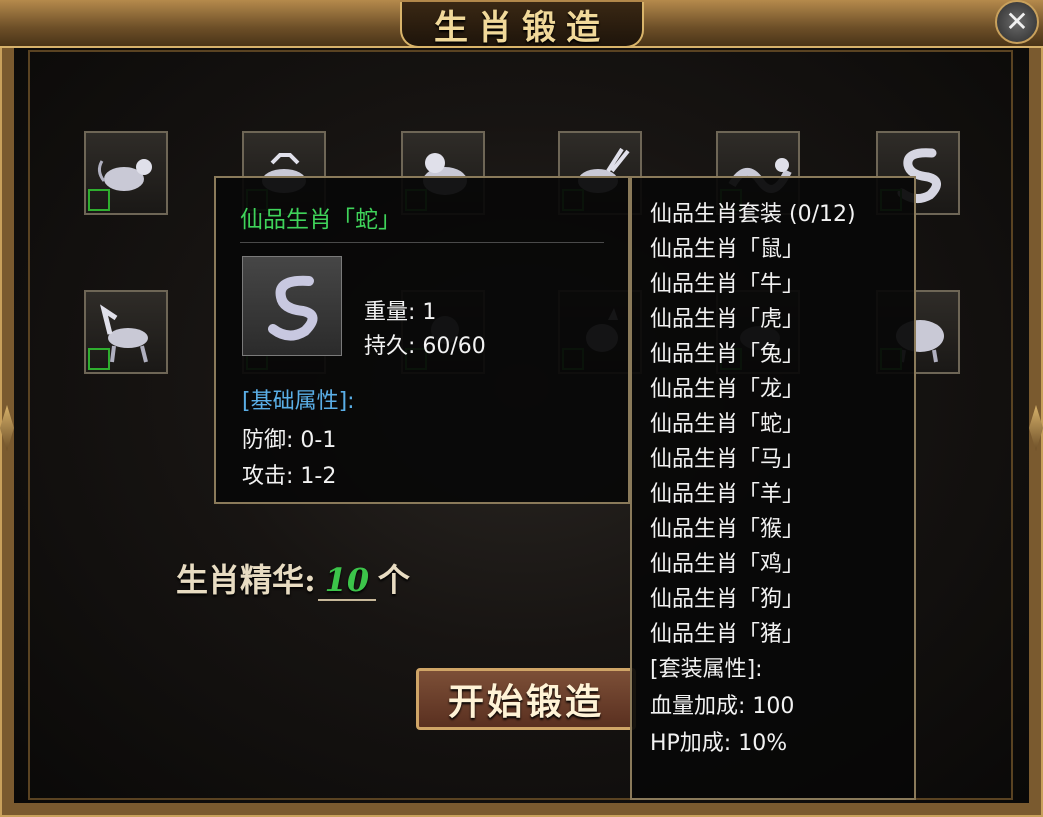 The width and height of the screenshot is (1043, 817). What do you see at coordinates (400, 312) in the screenshot?
I see `item-weight: 重量: 1` at bounding box center [400, 312].